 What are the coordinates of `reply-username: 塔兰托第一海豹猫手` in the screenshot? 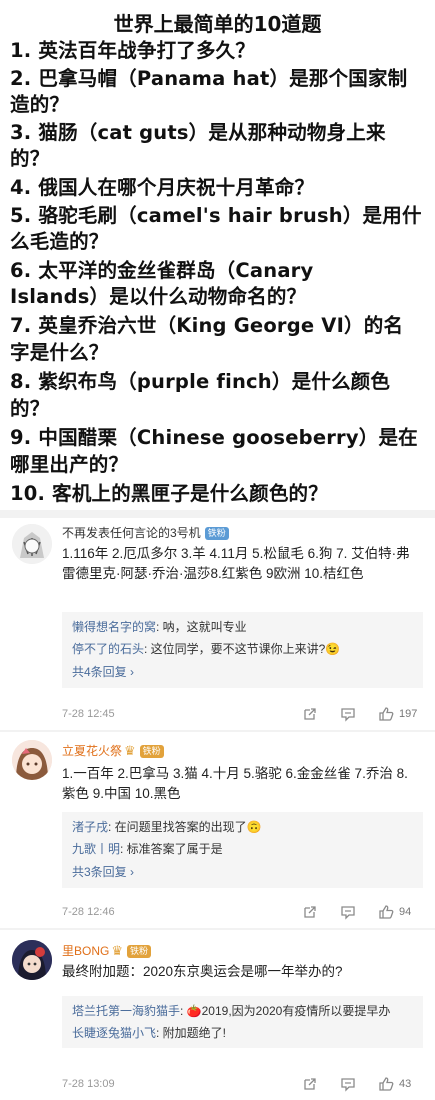 It's located at (126, 1011).